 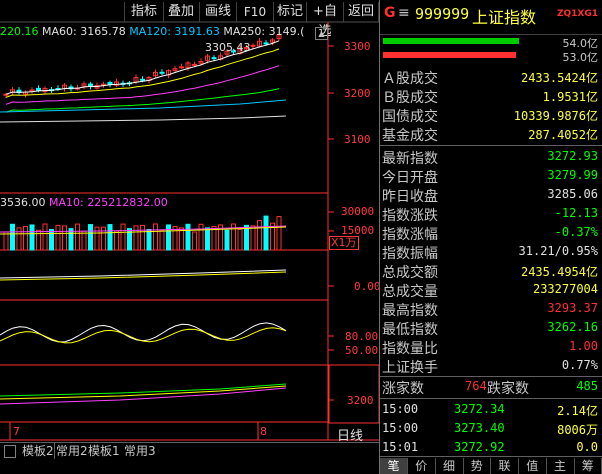 What do you see at coordinates (404, 13) in the screenshot?
I see `menu-icon: ≡` at bounding box center [404, 13].